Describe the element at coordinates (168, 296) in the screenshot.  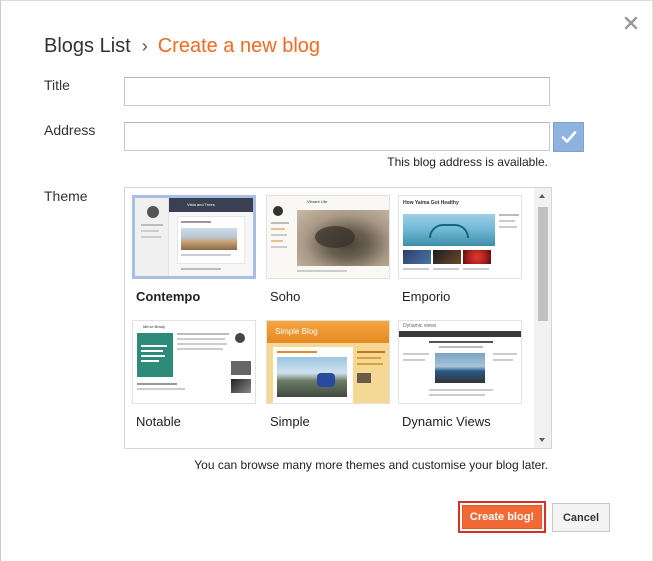
I see `theme-name: Contempo` at that location.